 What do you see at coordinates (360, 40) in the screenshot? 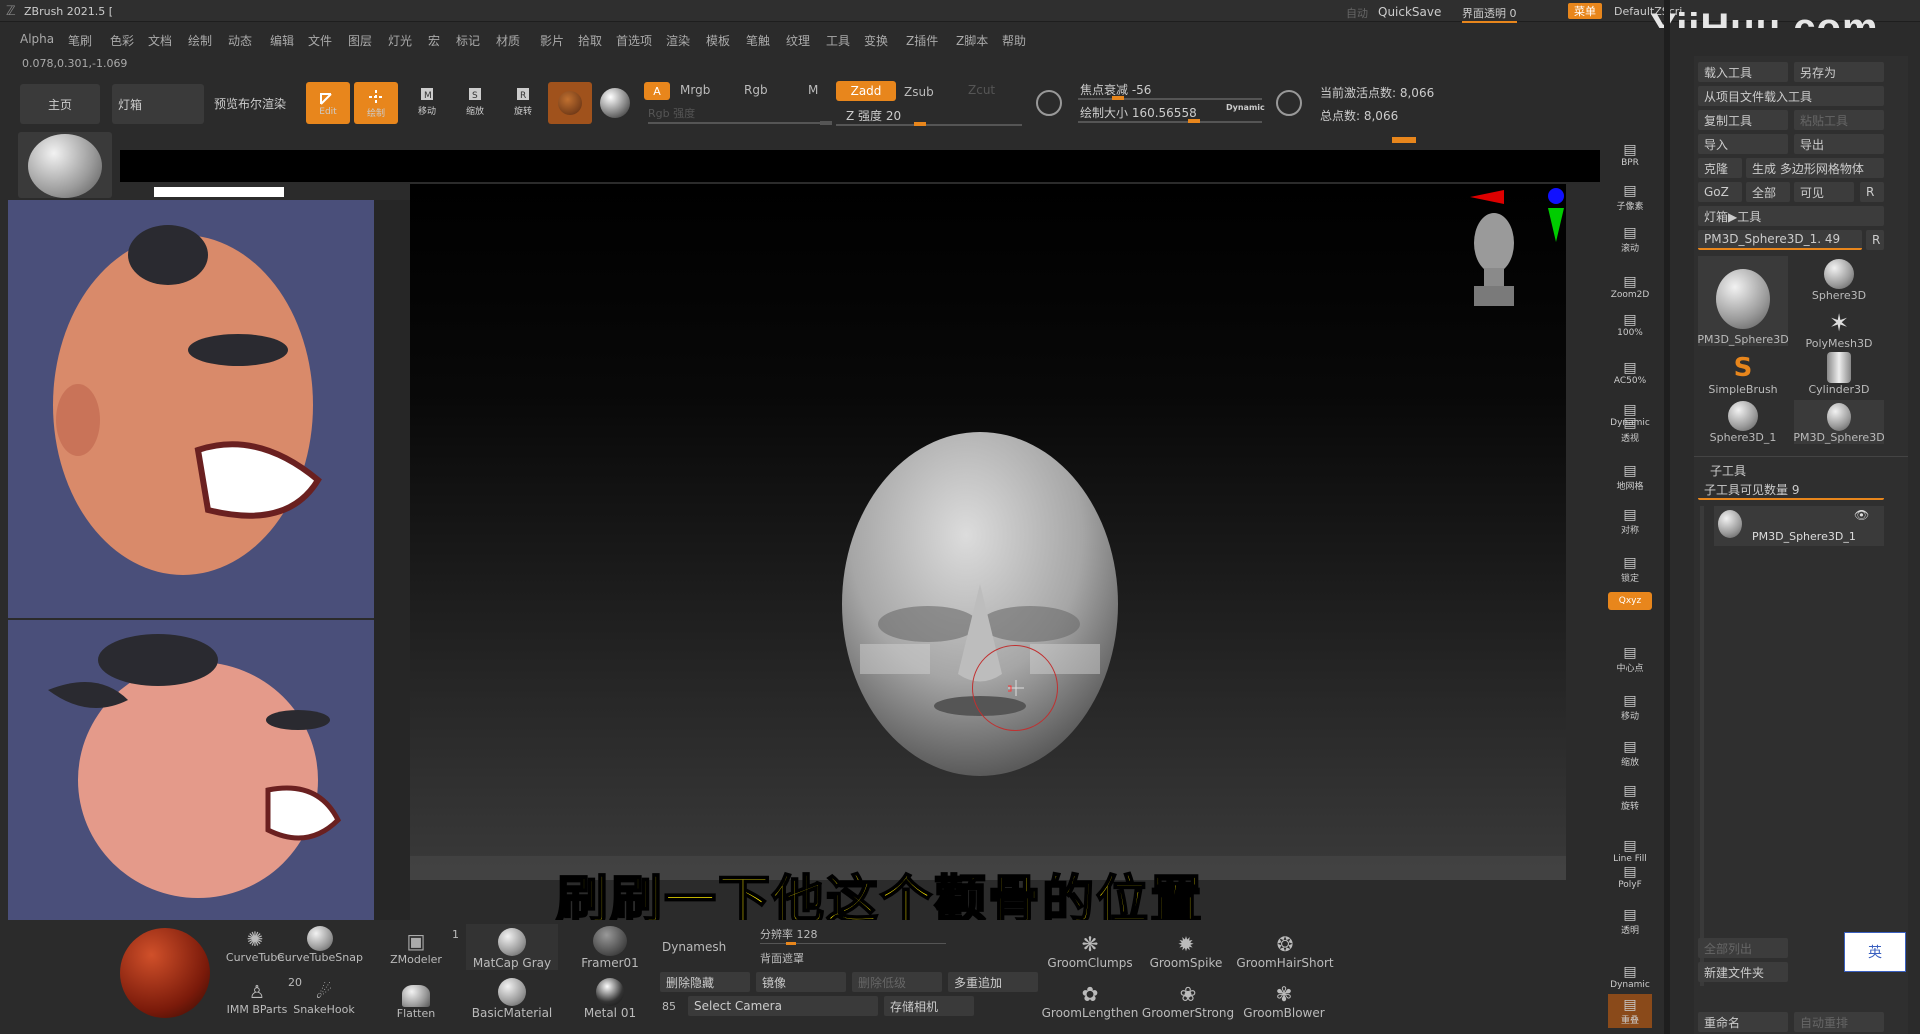
I see `menu-item-8: 图层` at bounding box center [360, 40].